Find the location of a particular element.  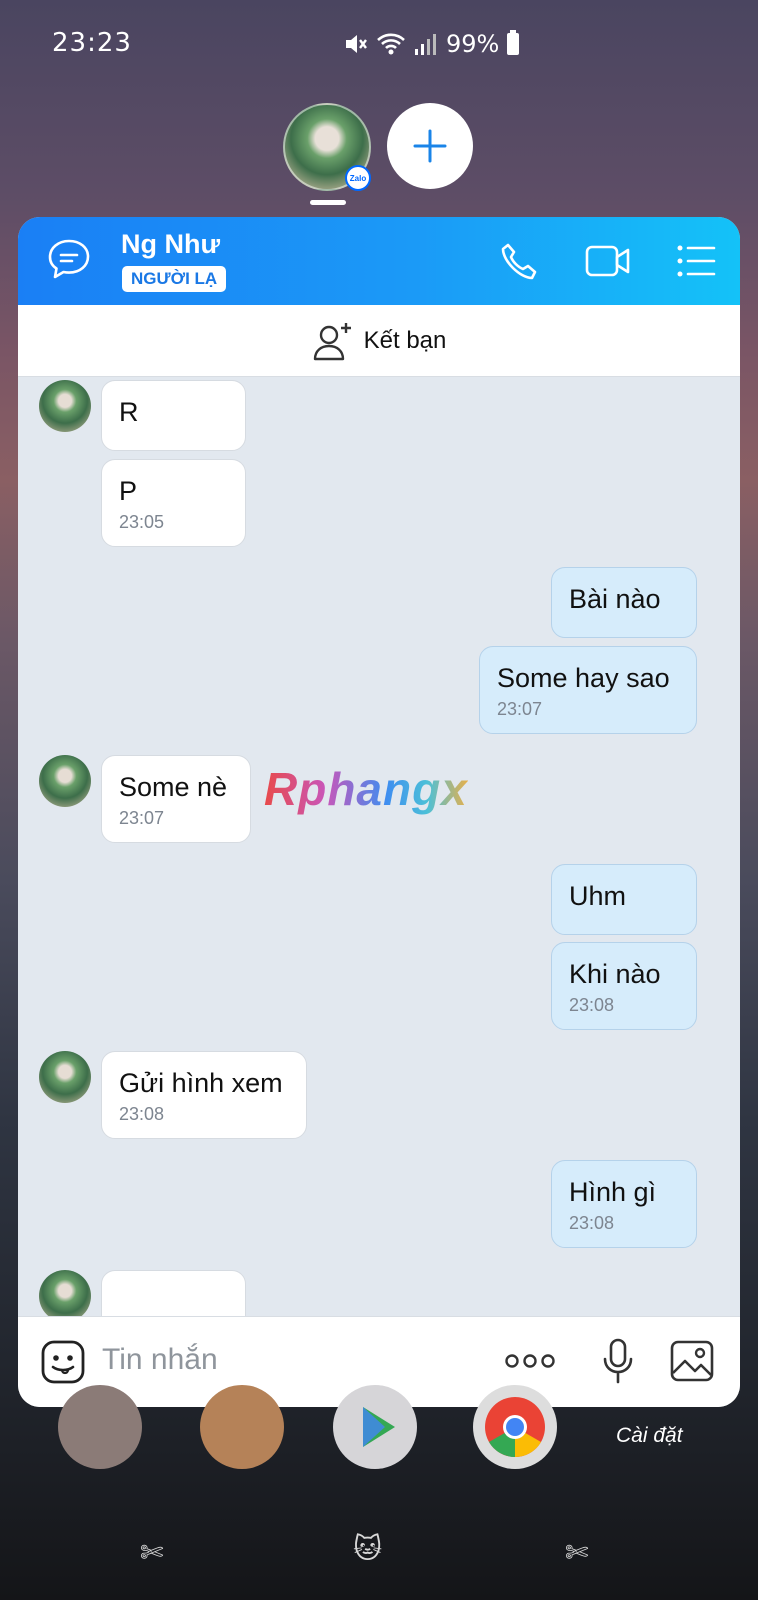

message-time: 23:05 is located at coordinates (142, 522).